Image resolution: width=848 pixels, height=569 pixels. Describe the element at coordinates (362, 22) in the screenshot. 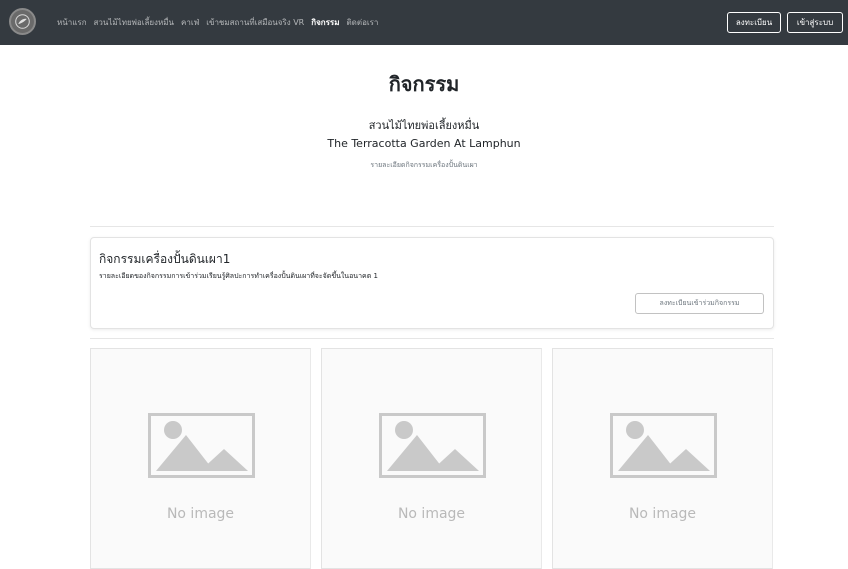

I see `nav-link-contact: ติดต่อเรา` at that location.